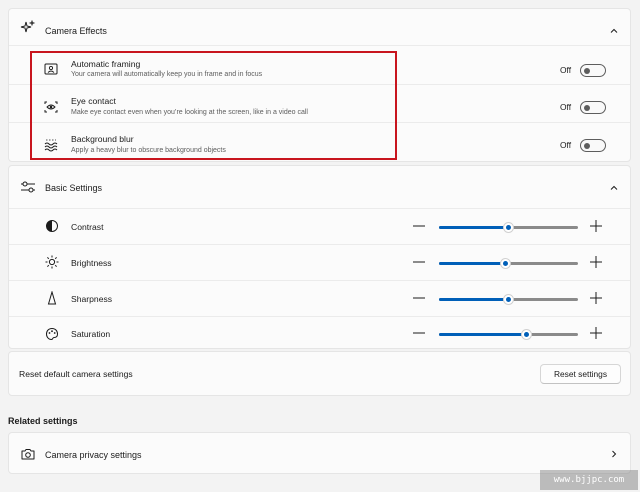 The width and height of the screenshot is (640, 492). What do you see at coordinates (91, 263) in the screenshot?
I see `brightness-label: Brightness` at bounding box center [91, 263].